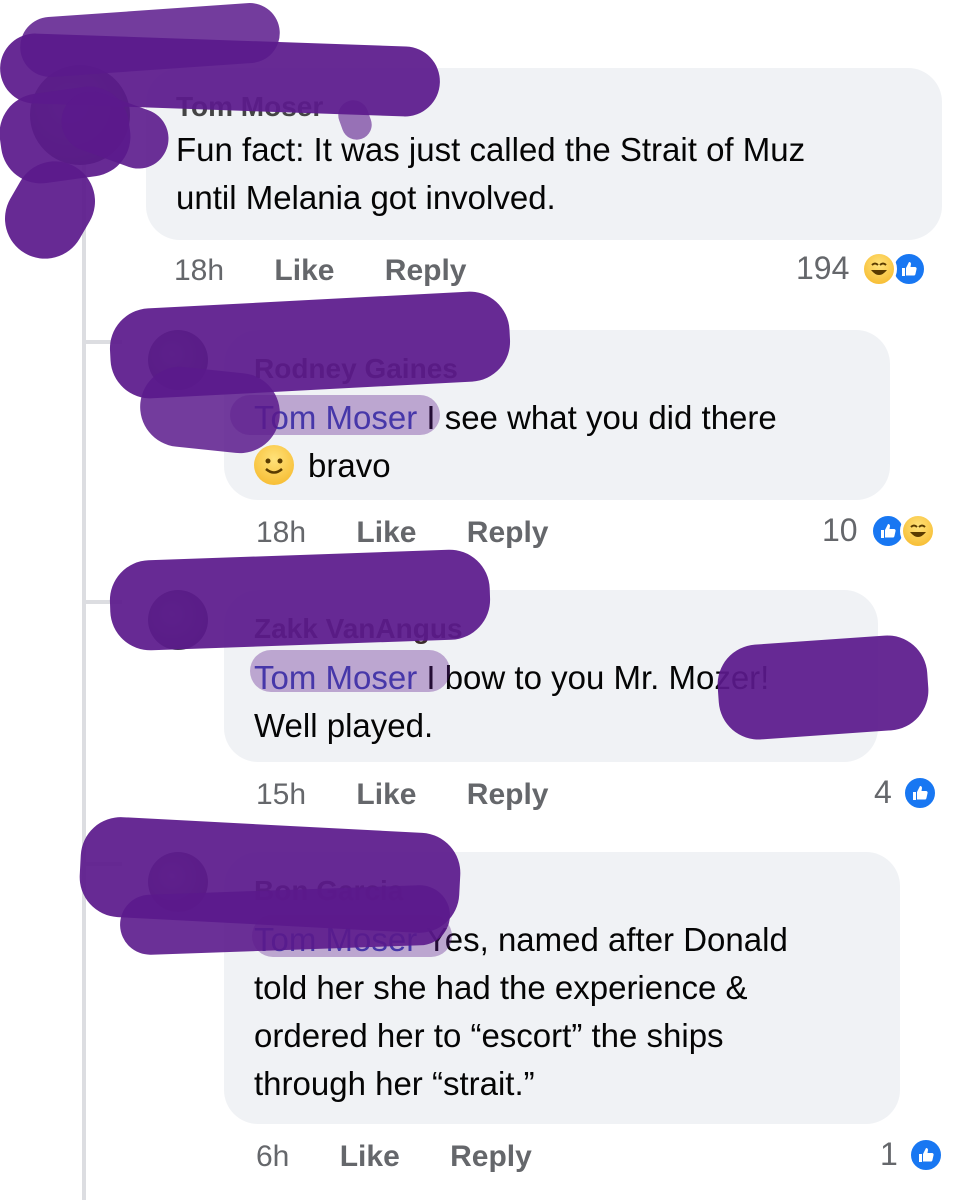 This screenshot has height=1200, width=970. Describe the element at coordinates (394, 1083) in the screenshot. I see `comment-text-line: through her “strait.”` at that location.